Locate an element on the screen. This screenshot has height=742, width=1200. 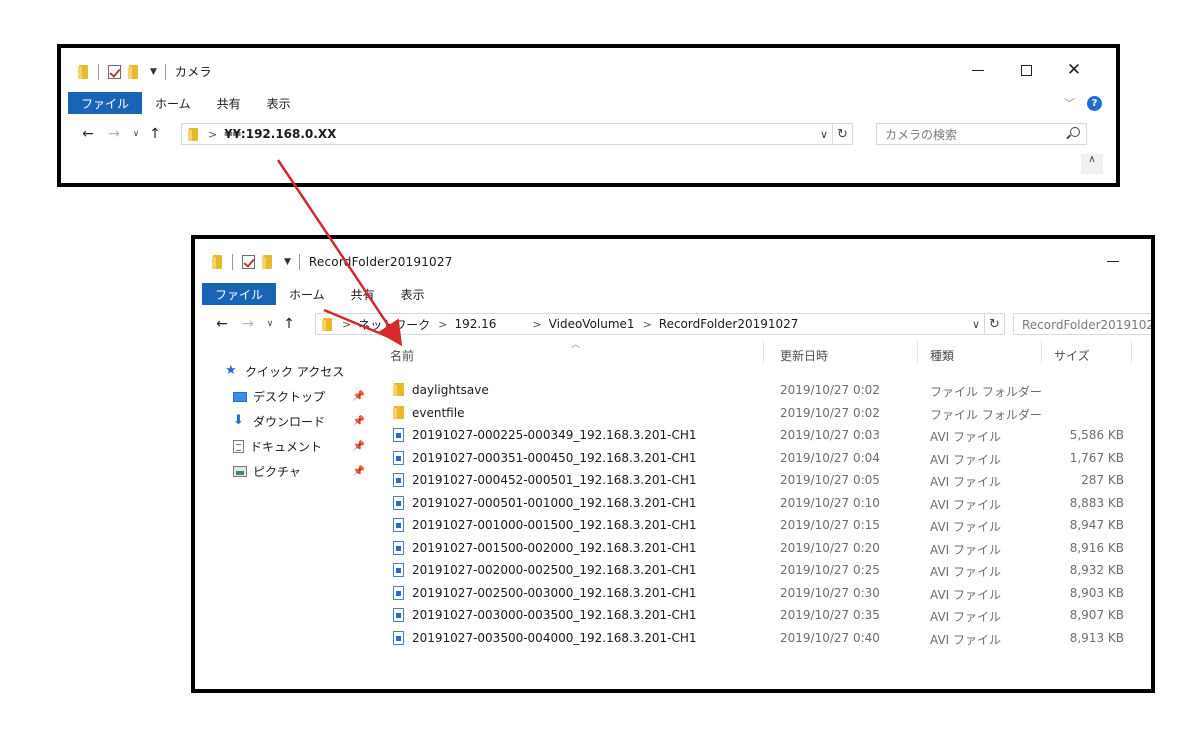
sidebar-item-quick-access: クイック アクセス is located at coordinates (295, 371).